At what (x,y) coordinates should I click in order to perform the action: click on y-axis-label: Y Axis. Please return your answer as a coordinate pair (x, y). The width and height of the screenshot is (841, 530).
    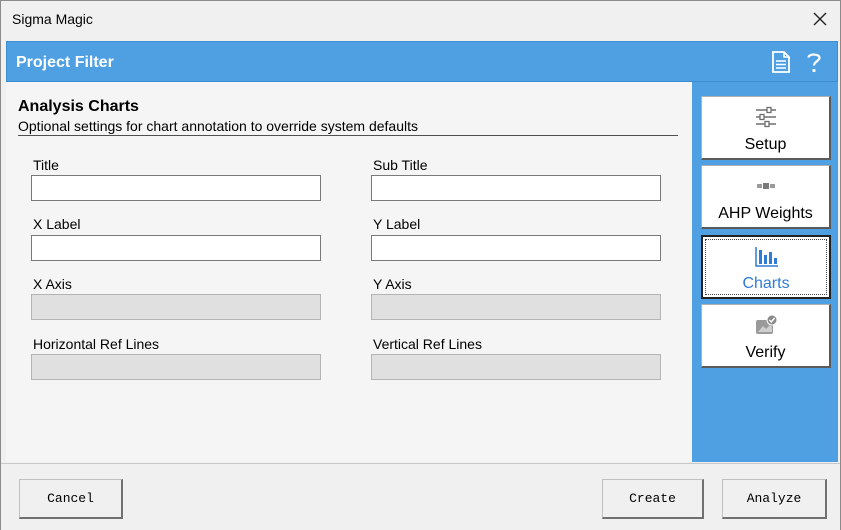
    Looking at the image, I should click on (392, 284).